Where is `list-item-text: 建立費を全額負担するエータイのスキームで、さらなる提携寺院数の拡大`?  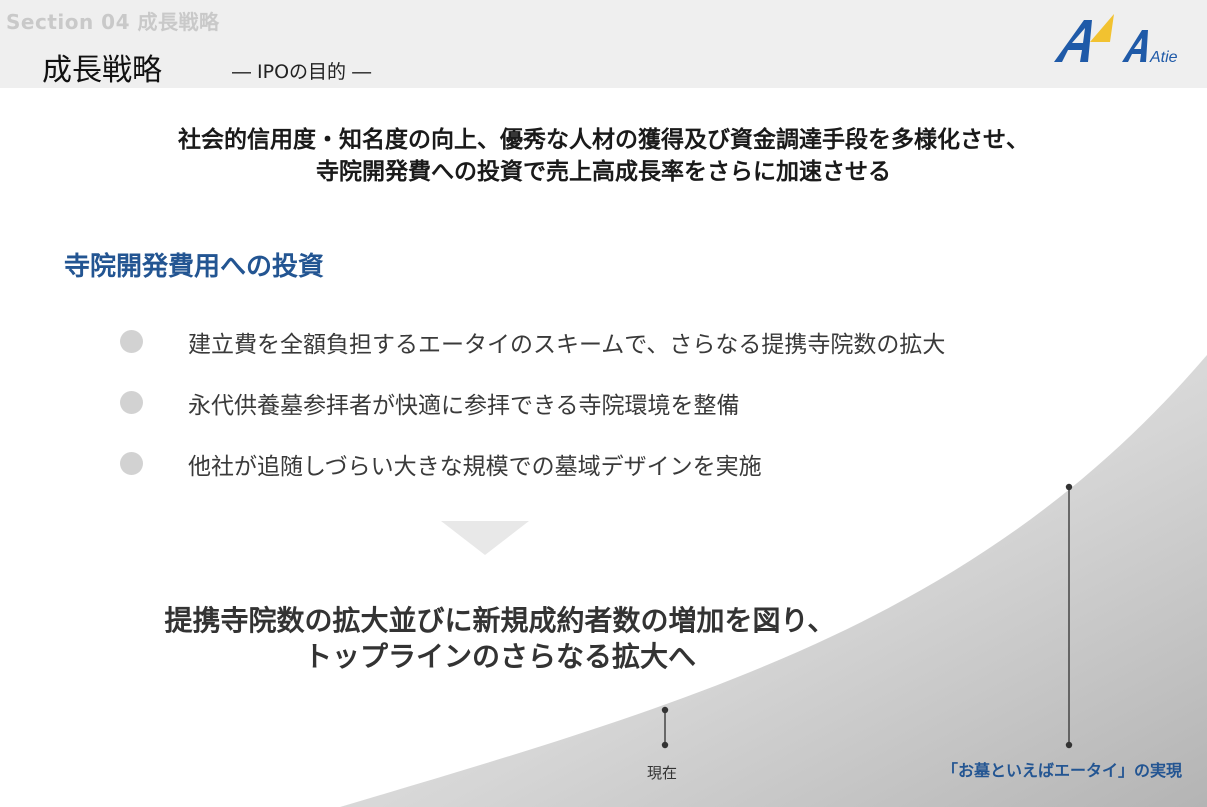
list-item-text: 建立費を全額負担するエータイのスキームで、さらなる提携寺院数の拡大 is located at coordinates (567, 345).